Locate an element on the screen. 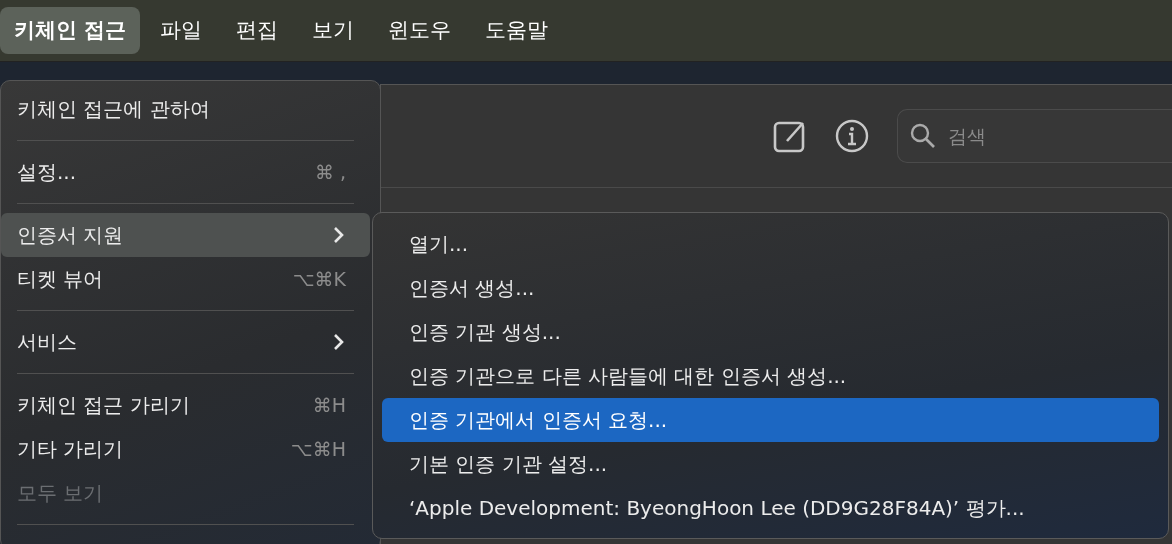  menu-bar-item: 파일 is located at coordinates (181, 30).